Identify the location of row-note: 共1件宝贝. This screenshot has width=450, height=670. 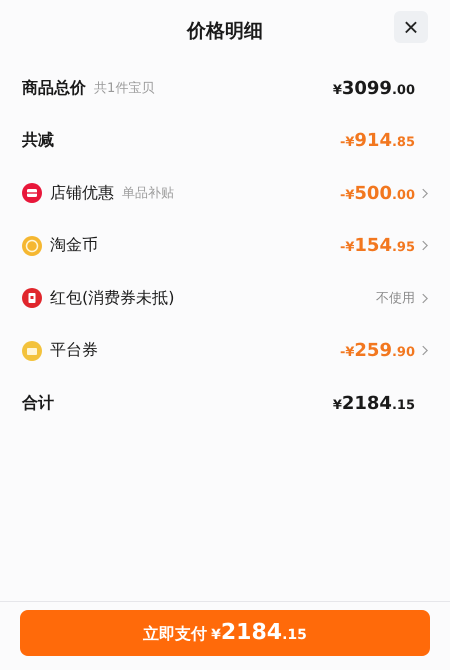
(124, 89).